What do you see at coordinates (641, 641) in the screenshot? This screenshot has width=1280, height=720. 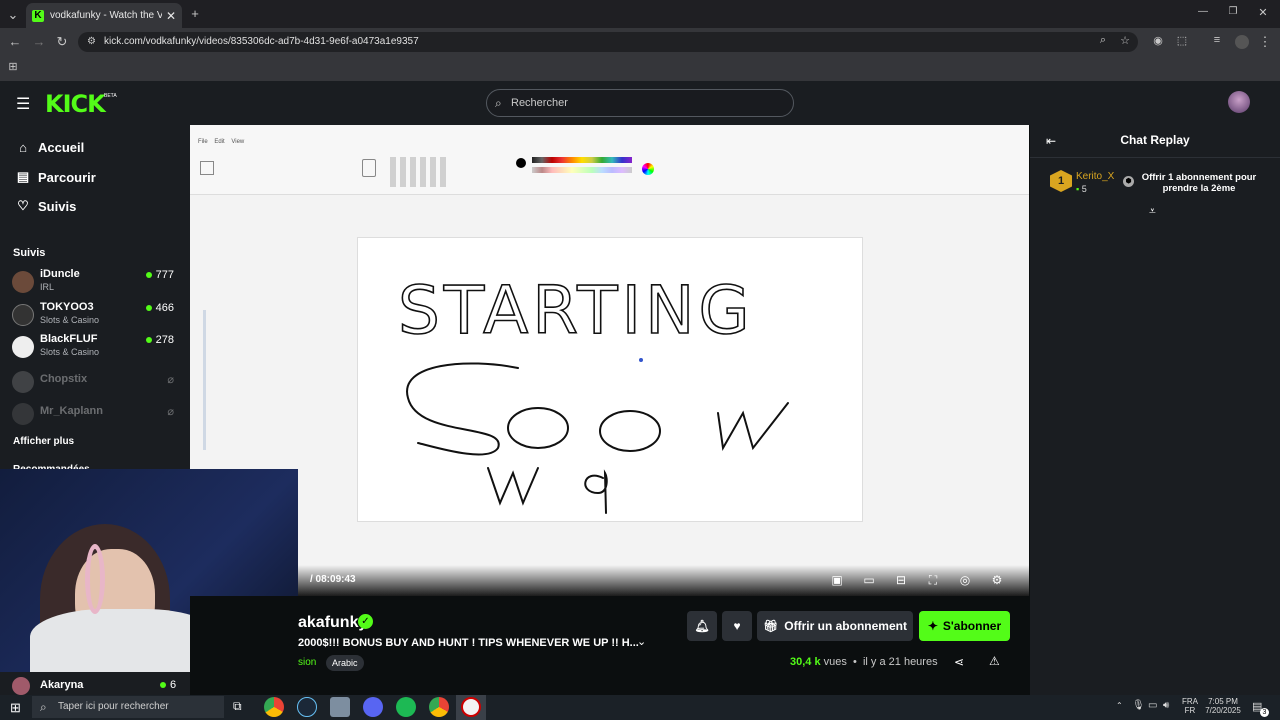 I see `chevron-down-icon: ⌄` at bounding box center [641, 641].